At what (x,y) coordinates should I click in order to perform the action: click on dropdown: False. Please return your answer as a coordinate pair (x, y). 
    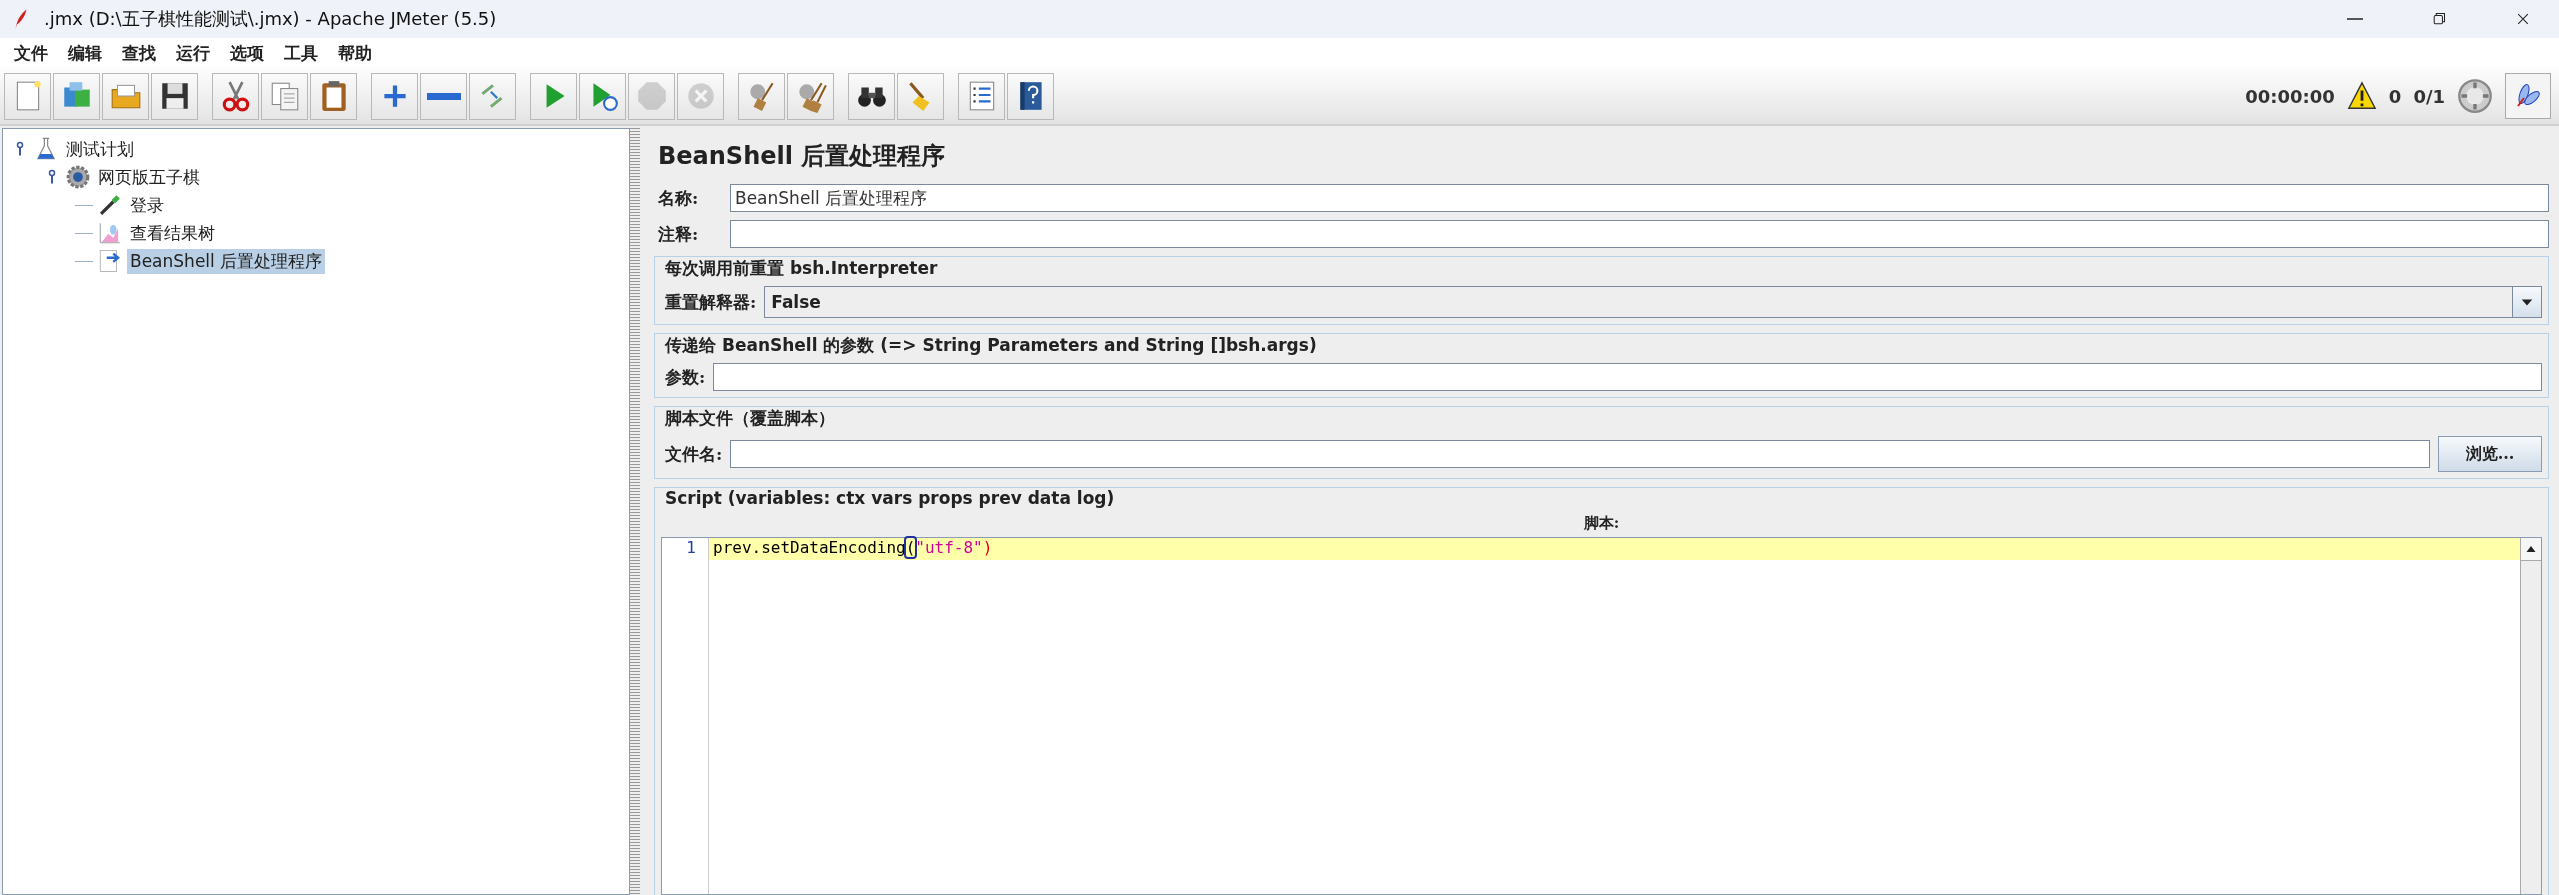
    Looking at the image, I should click on (1653, 302).